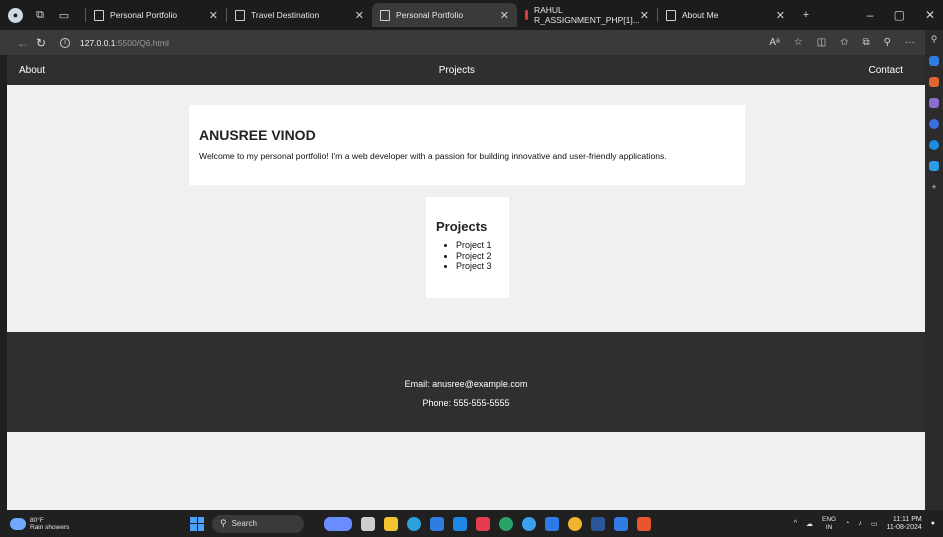 This screenshot has width=943, height=537. What do you see at coordinates (462, 226) in the screenshot?
I see `projects-heading: Projects` at bounding box center [462, 226].